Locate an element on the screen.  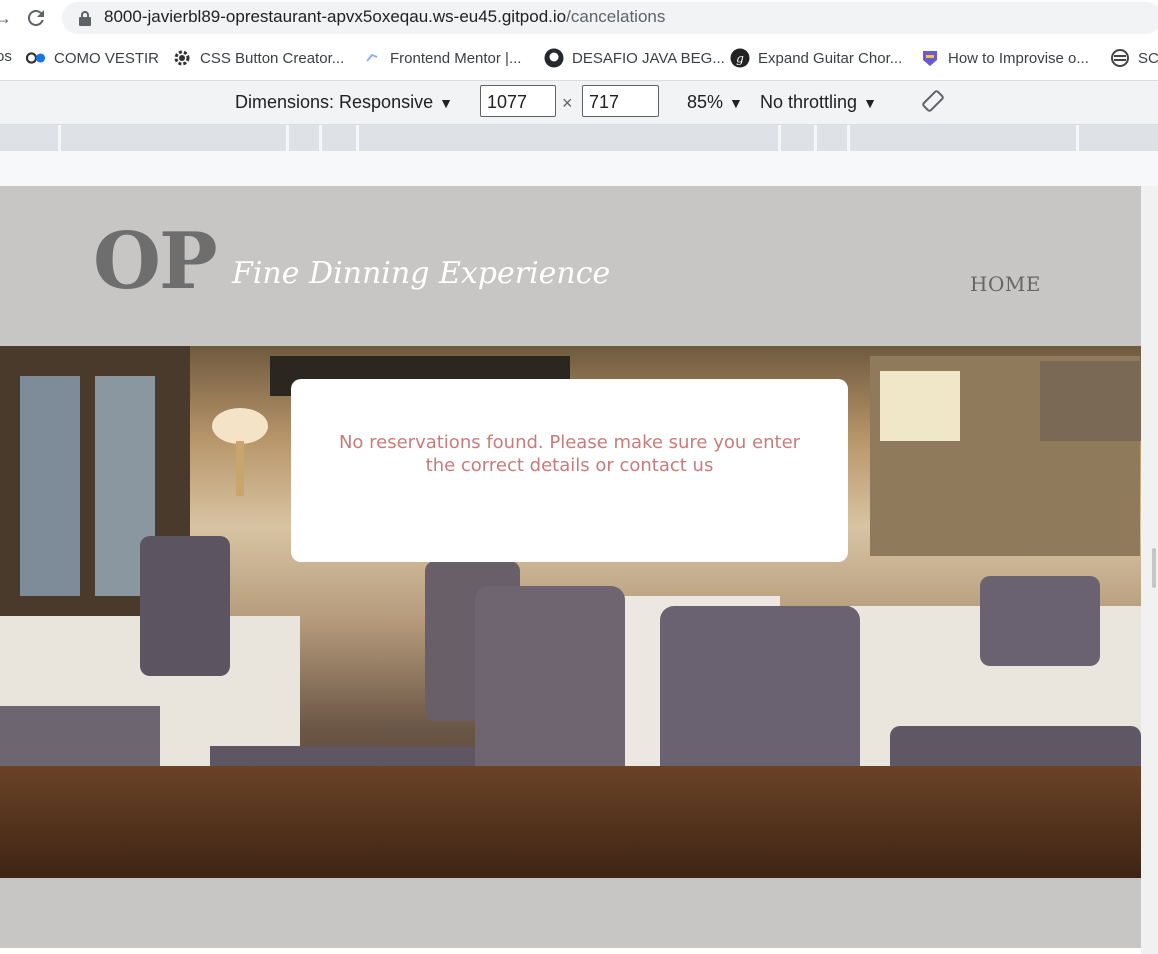
reload-icon is located at coordinates (36, 18).